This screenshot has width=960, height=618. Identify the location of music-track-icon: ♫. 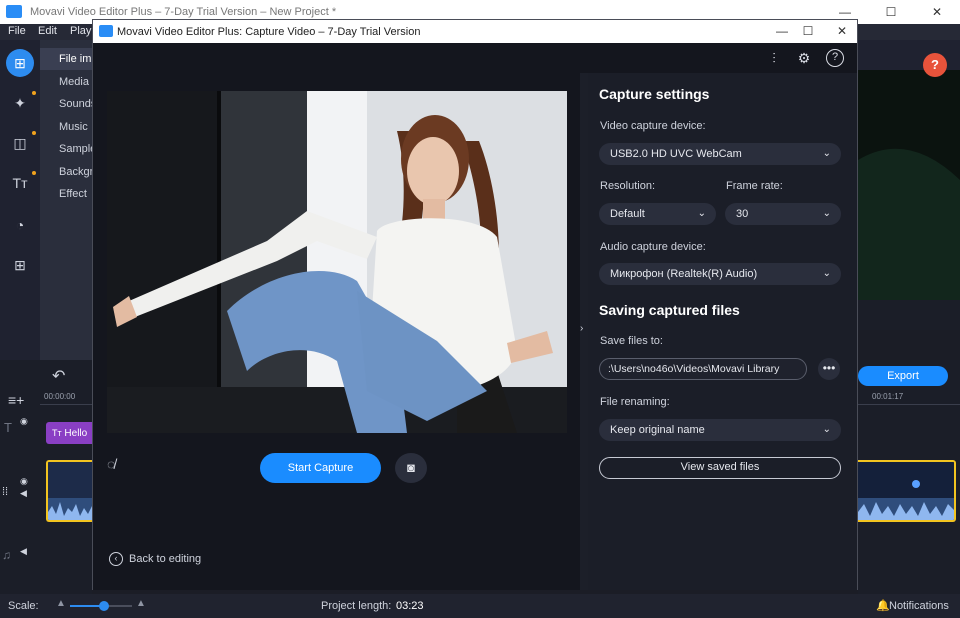
(6, 555).